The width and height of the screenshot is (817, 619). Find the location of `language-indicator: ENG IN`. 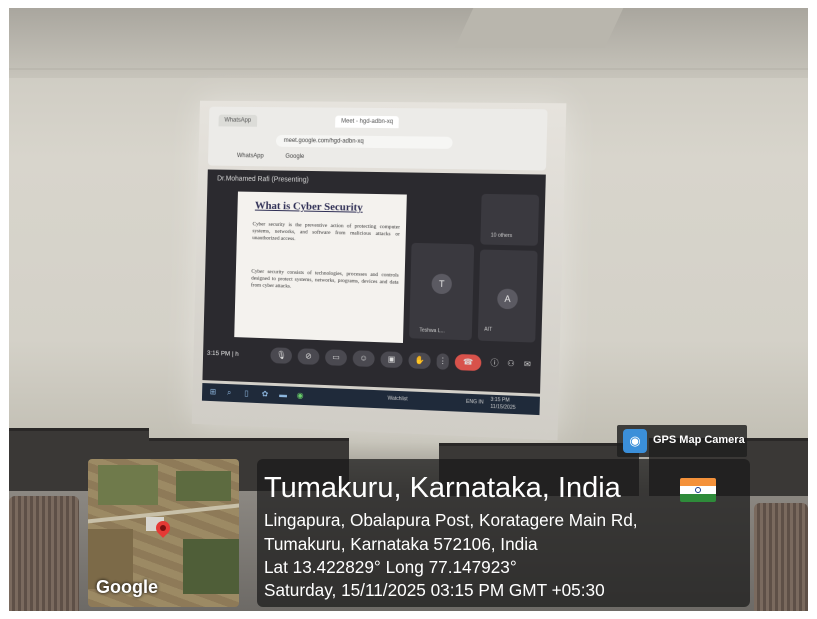

language-indicator: ENG IN is located at coordinates (475, 402).